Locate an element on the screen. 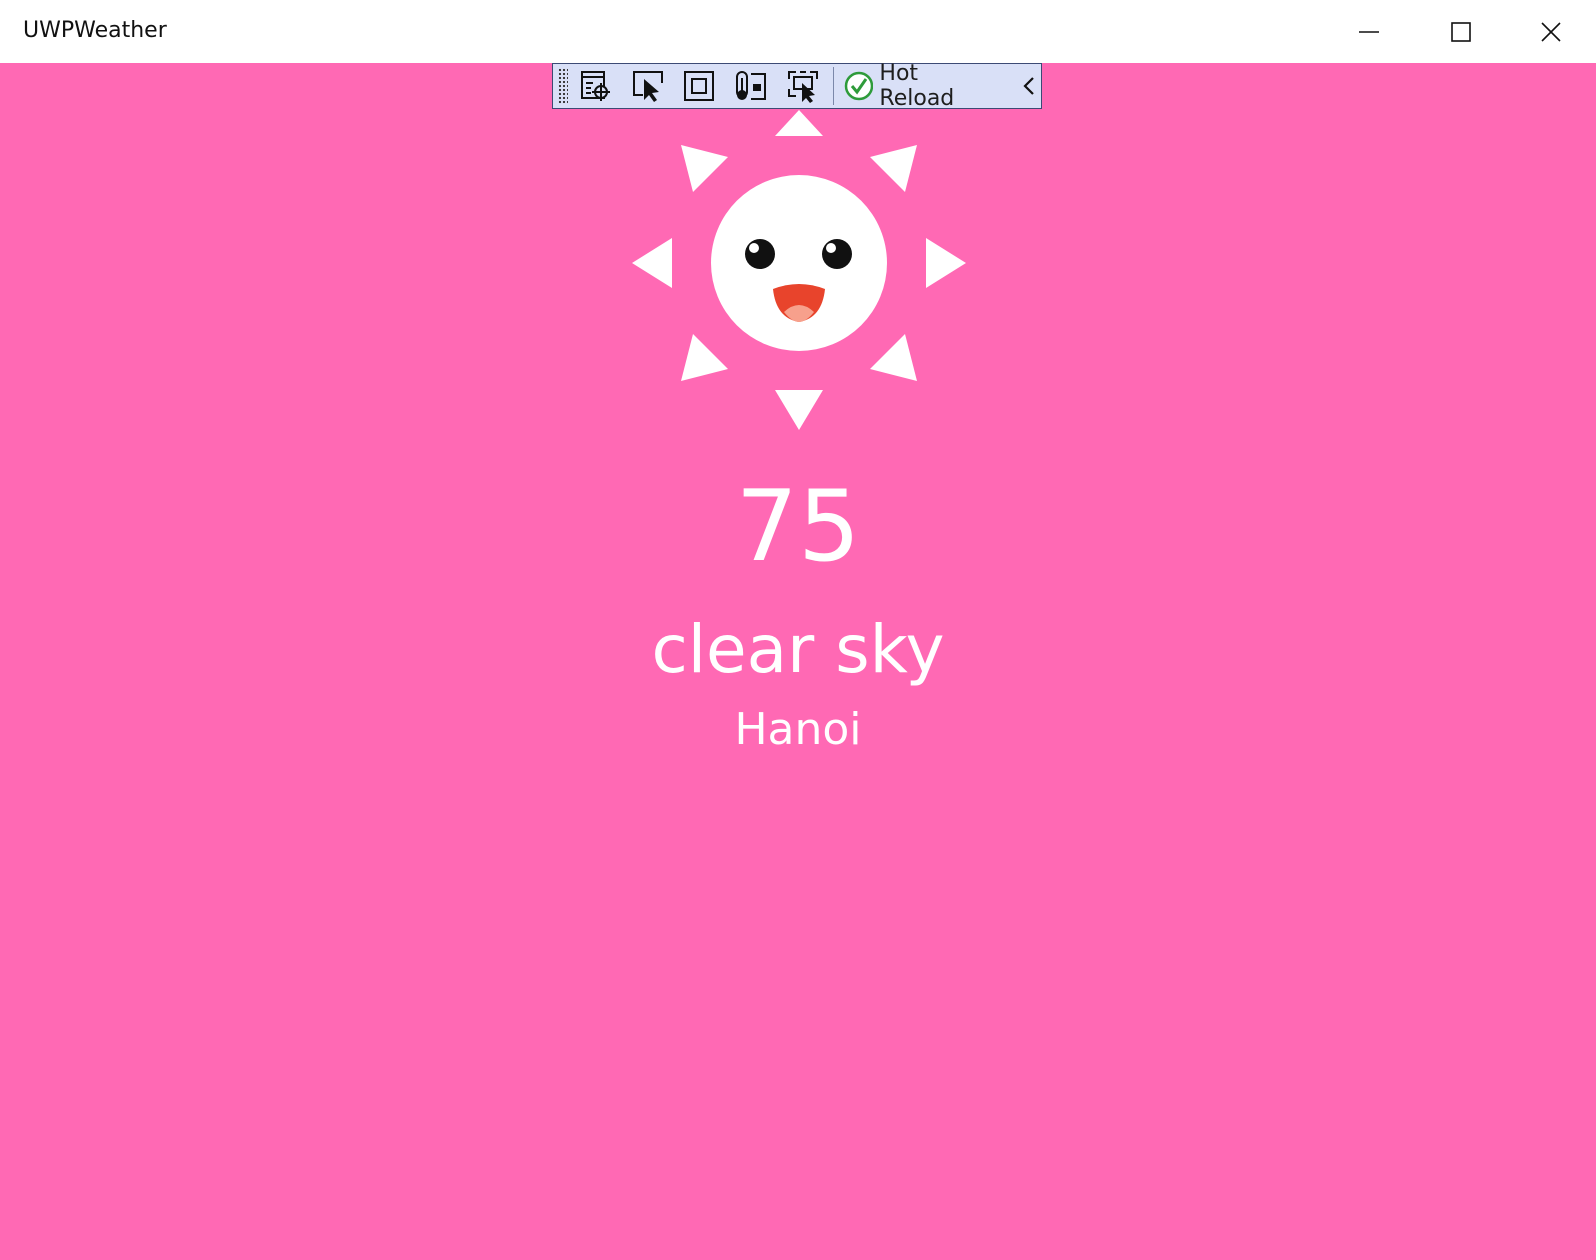 The image size is (1596, 1260). checkmark-icon is located at coordinates (858, 86).